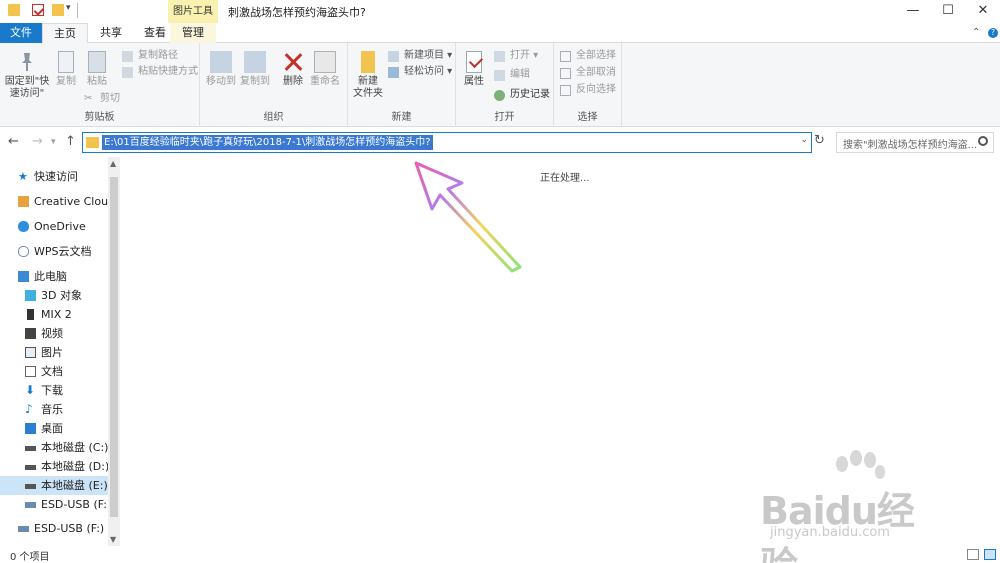 The width and height of the screenshot is (1000, 563). I want to click on refresh-icon: ↻, so click(819, 140).